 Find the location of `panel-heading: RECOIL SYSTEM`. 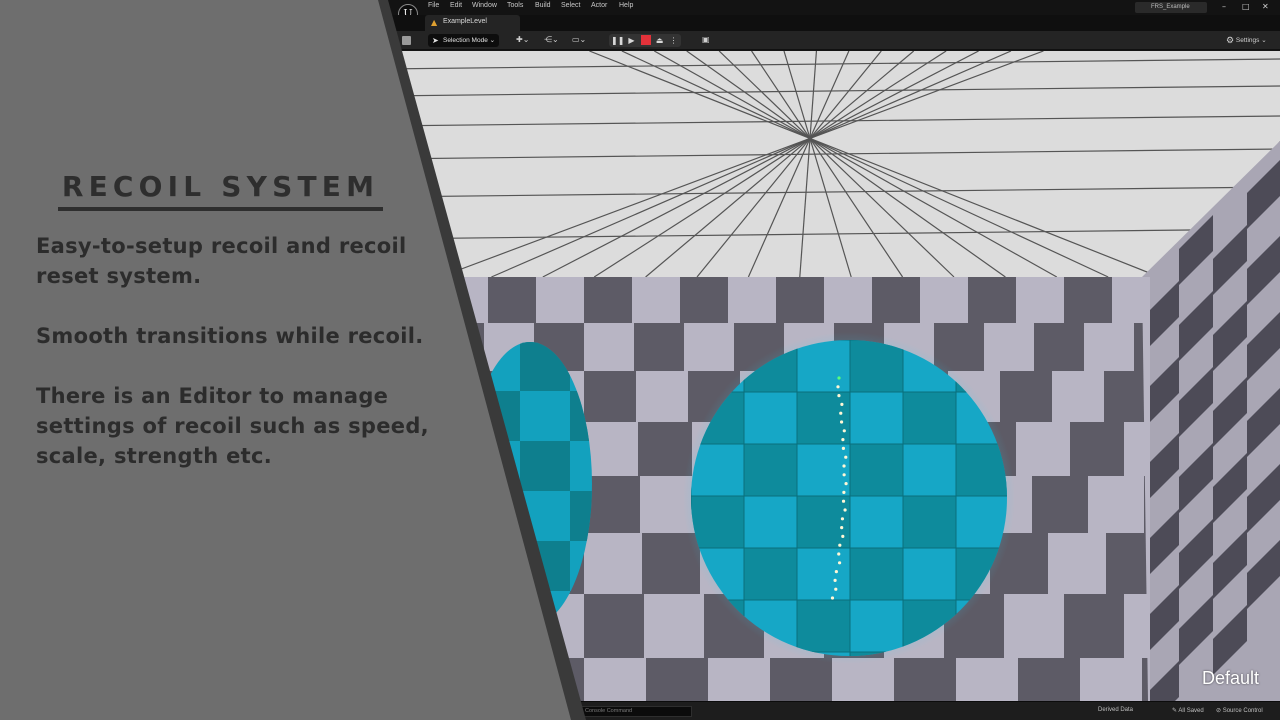

panel-heading: RECOIL SYSTEM is located at coordinates (220, 186).